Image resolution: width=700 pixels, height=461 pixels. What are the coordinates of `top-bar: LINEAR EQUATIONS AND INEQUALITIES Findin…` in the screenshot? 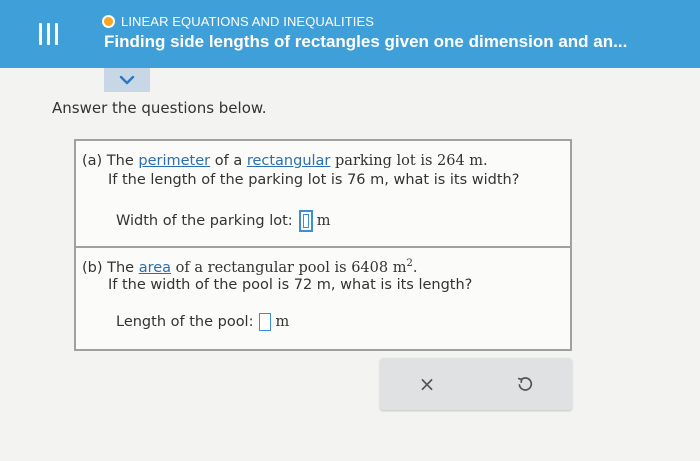 It's located at (350, 34).